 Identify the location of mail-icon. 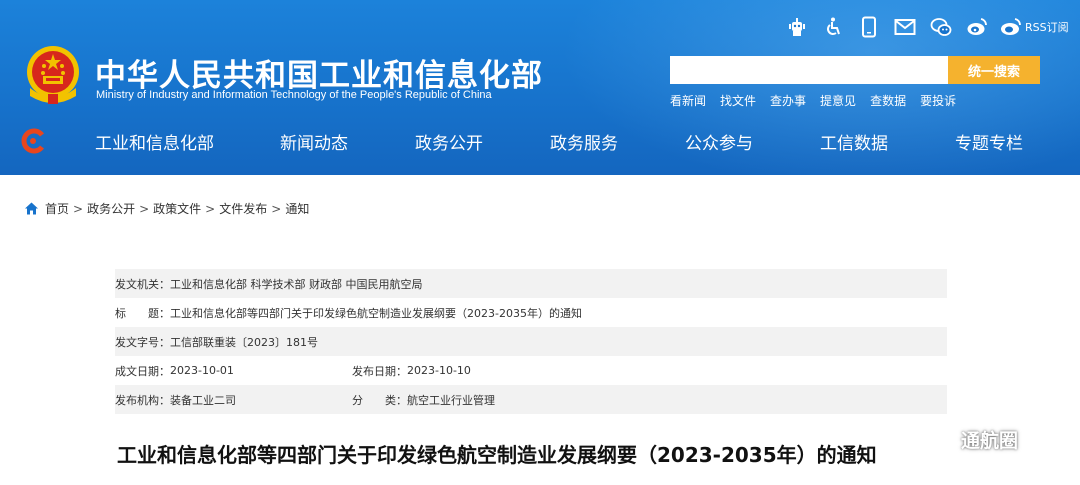
(905, 27).